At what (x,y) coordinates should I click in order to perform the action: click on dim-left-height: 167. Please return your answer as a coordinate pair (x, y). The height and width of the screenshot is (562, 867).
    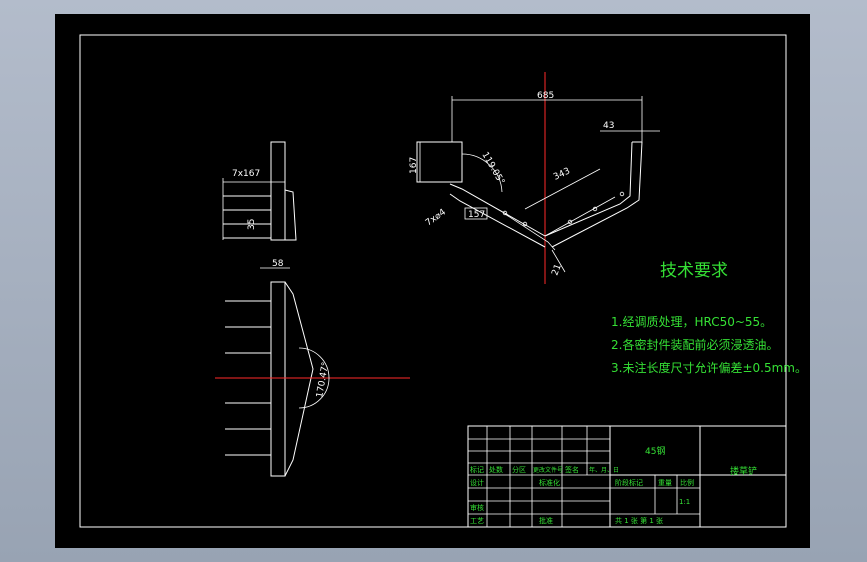
    Looking at the image, I should click on (414, 165).